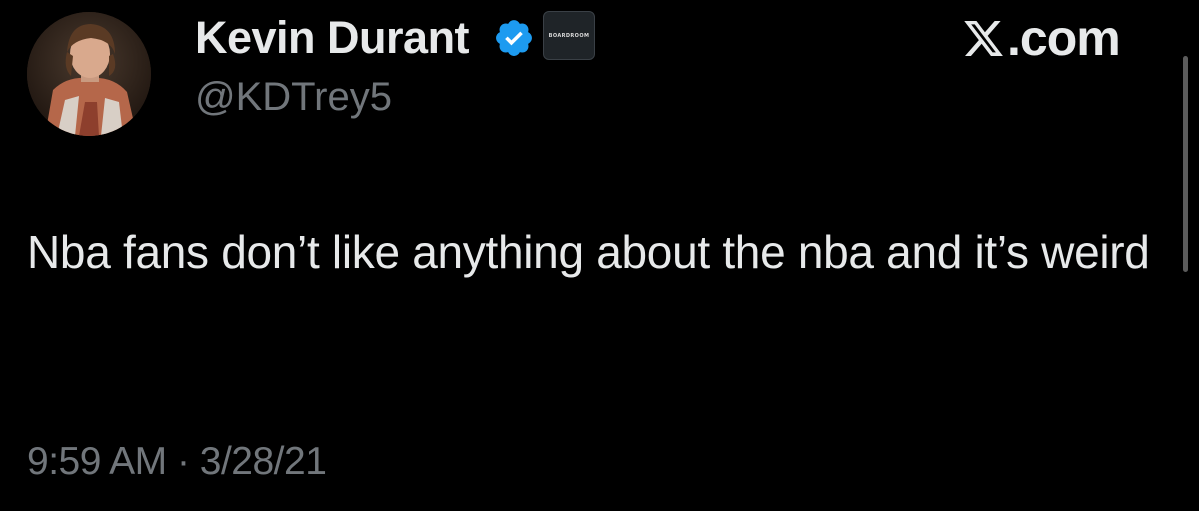 This screenshot has height=511, width=1199. I want to click on site-suffix: .com, so click(1064, 38).